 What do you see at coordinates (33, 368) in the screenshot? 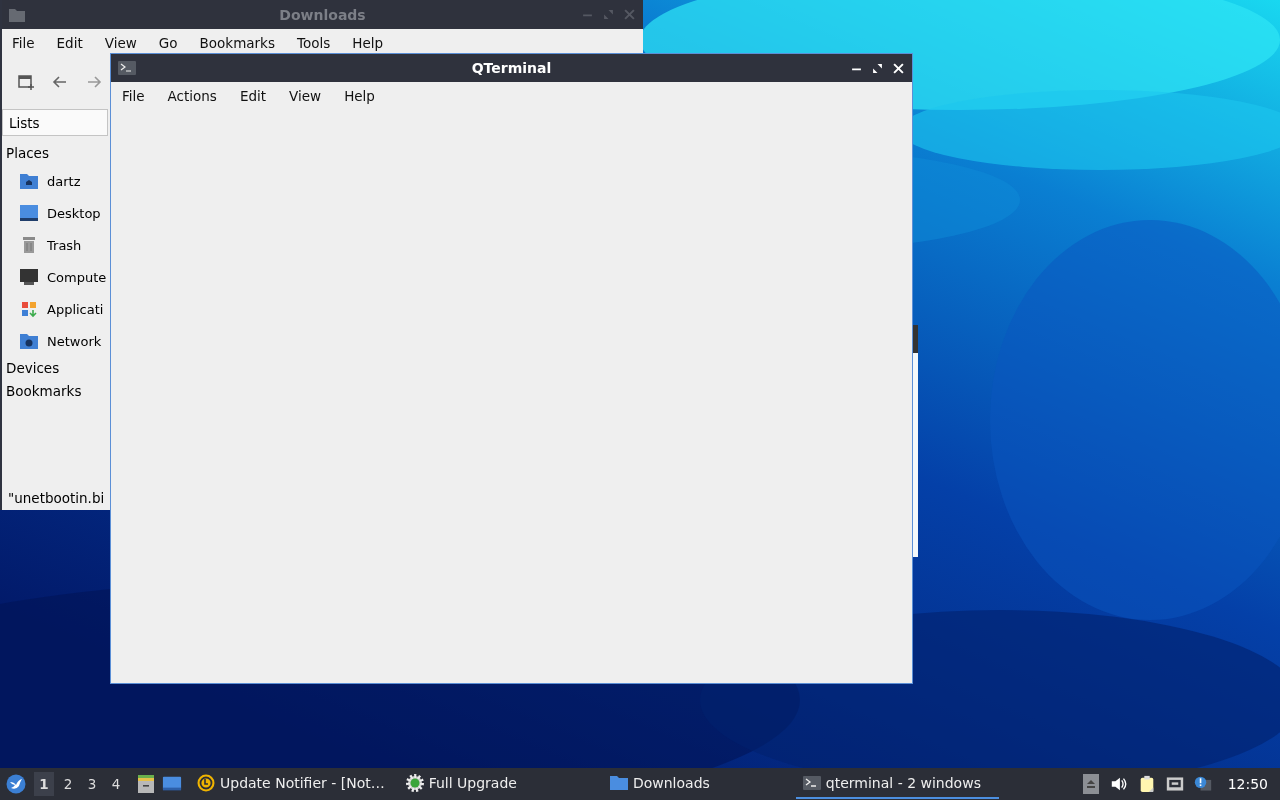
I see `section-header: Devices` at bounding box center [33, 368].